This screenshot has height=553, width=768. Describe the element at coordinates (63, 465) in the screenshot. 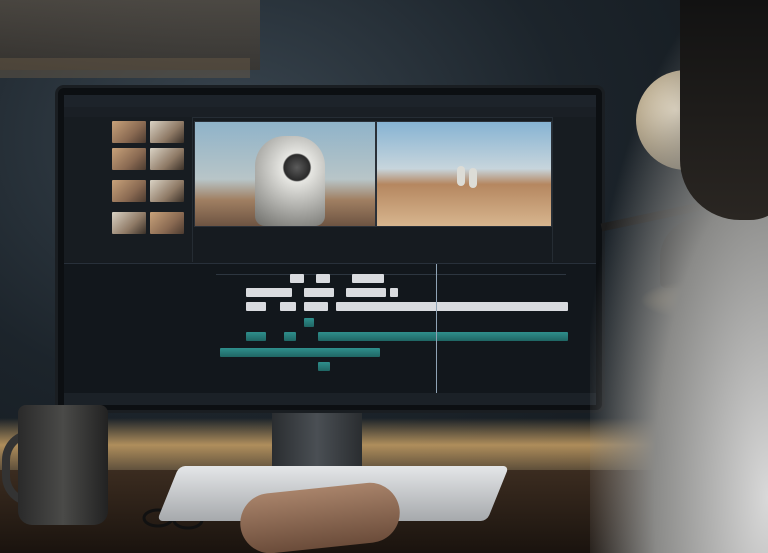

I see `coffee-mug` at that location.